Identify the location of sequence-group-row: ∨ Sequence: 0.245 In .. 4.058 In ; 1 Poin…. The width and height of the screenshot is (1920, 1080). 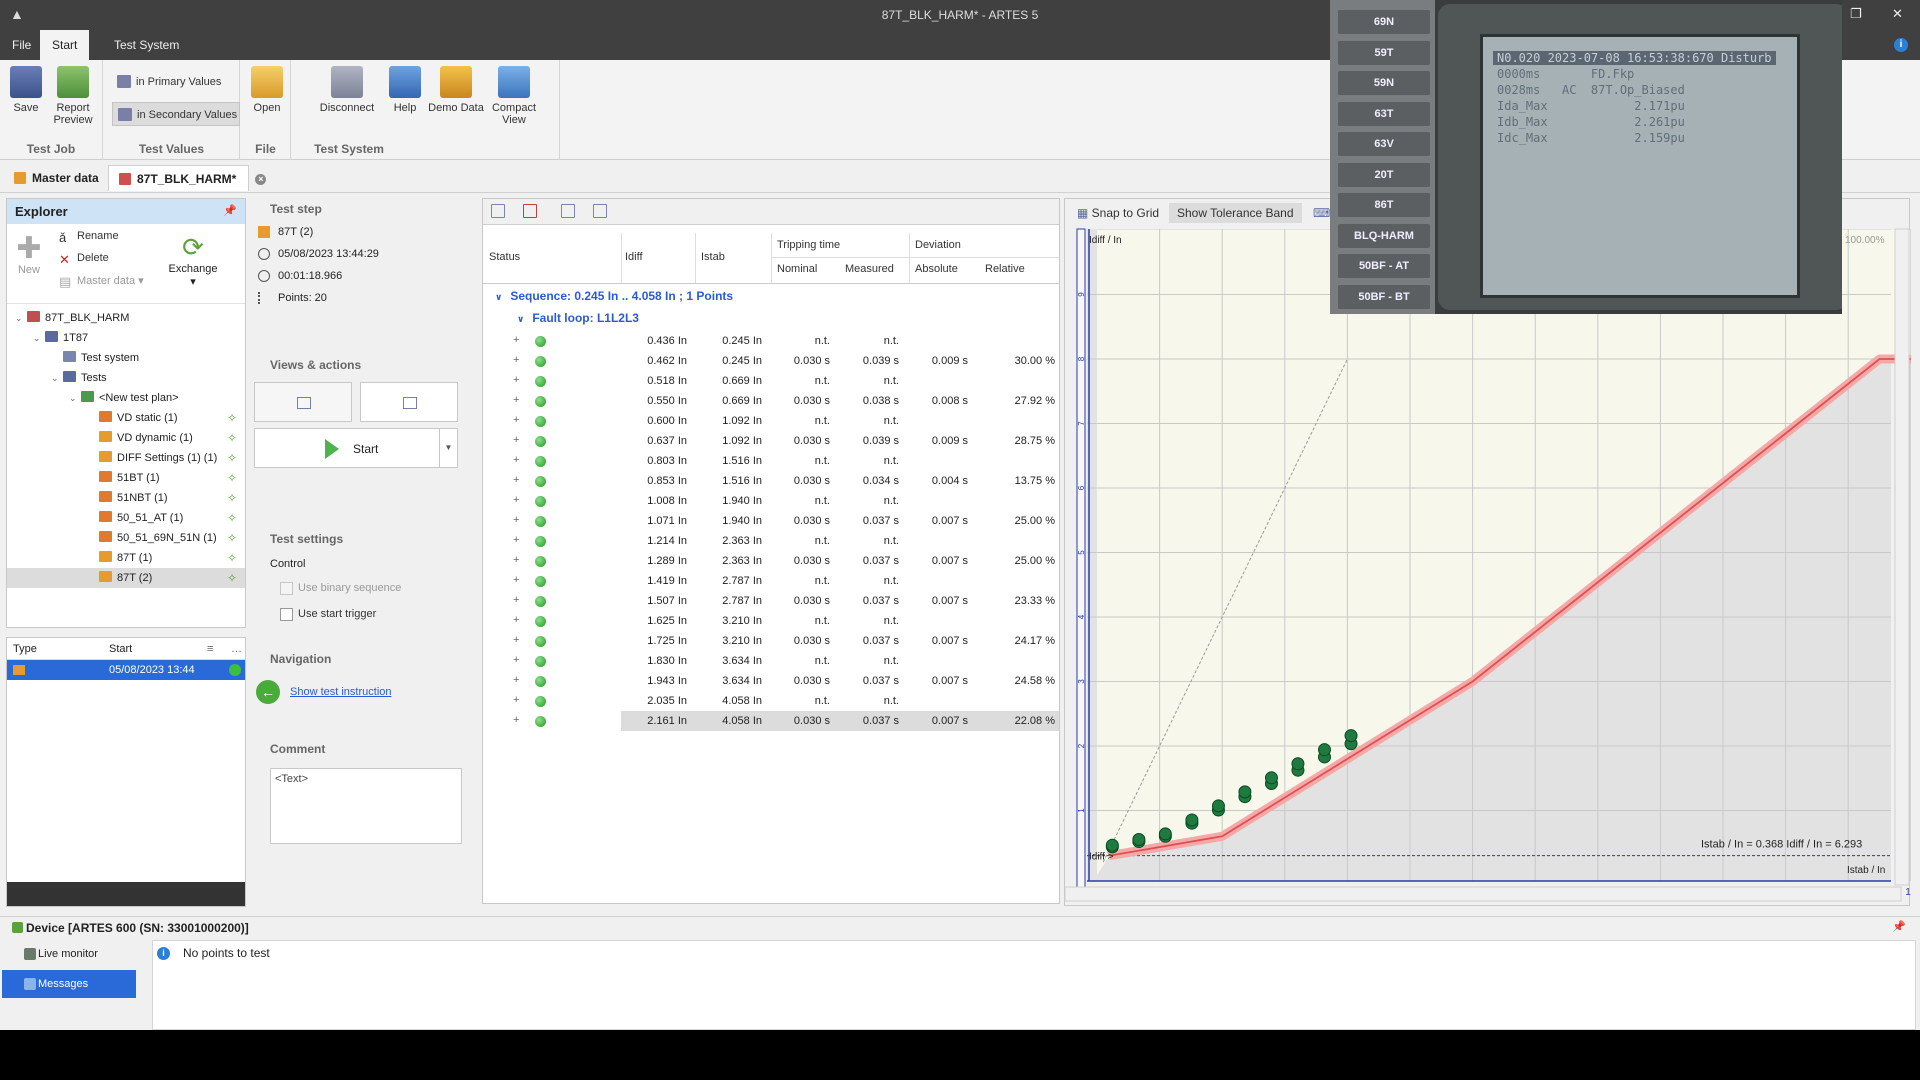
(614, 296).